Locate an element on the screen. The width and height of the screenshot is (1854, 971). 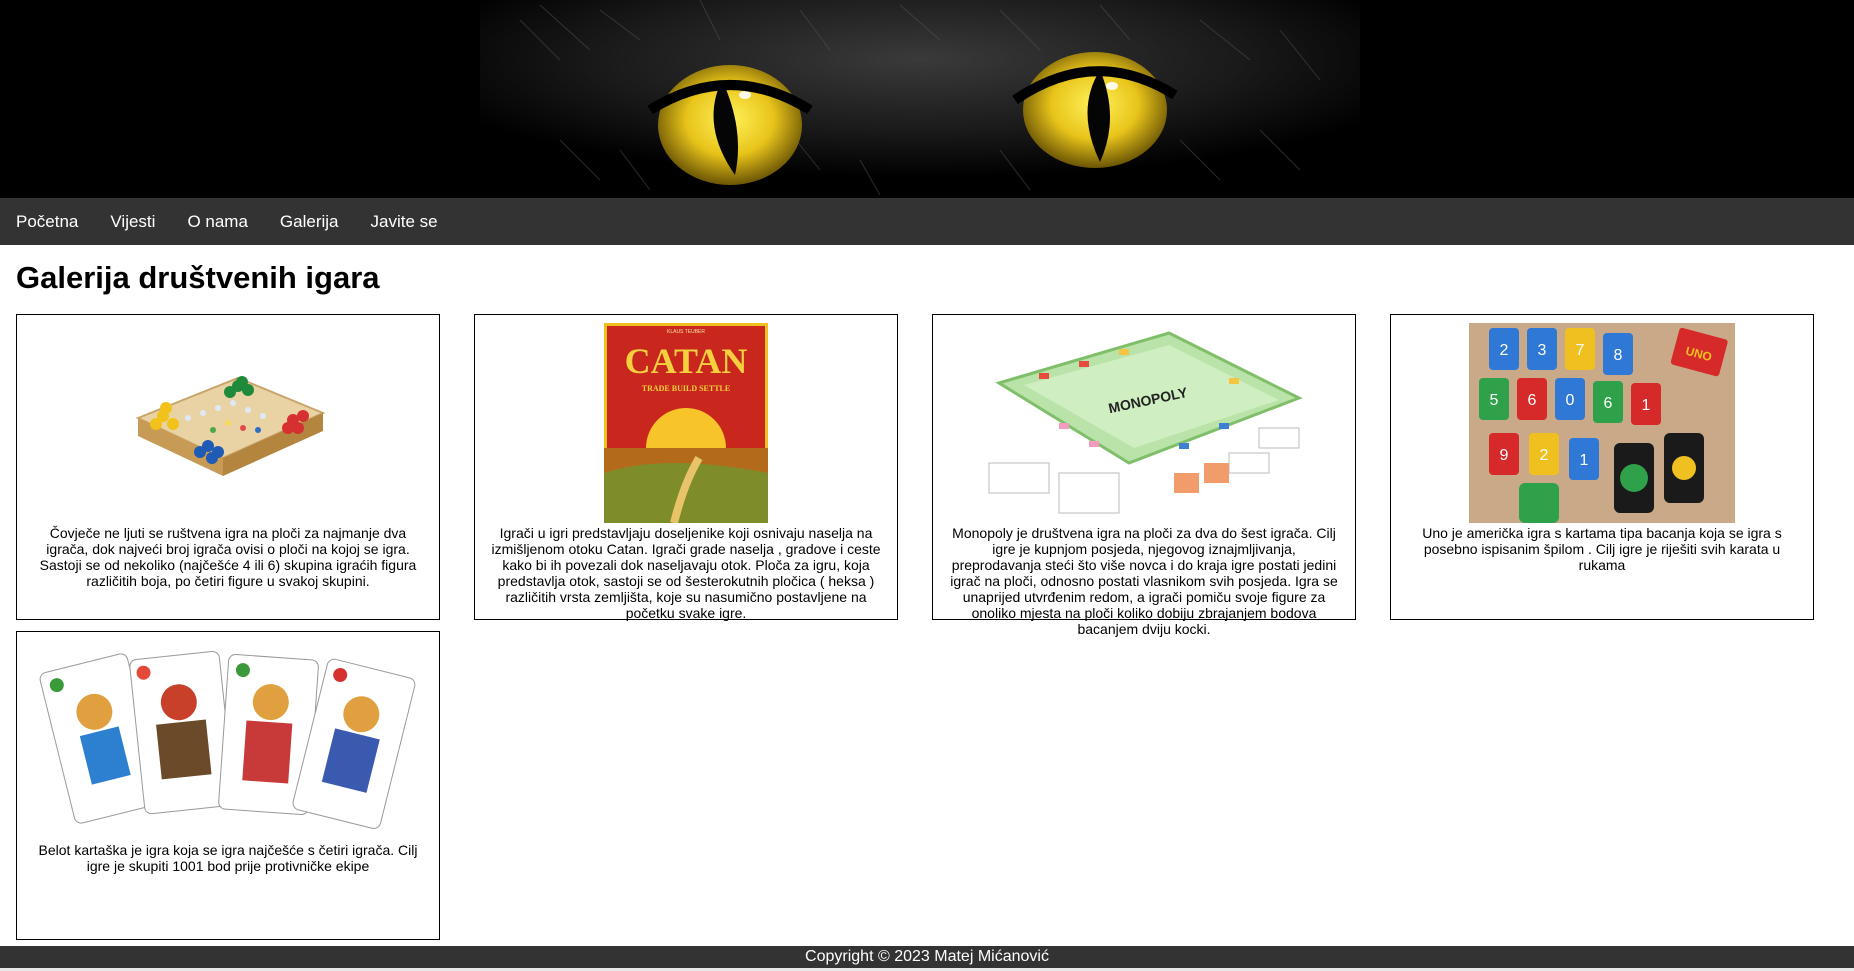
catan-box-image: KLAUS TEUBER CATAN TRADE BUILD SETTLE is located at coordinates (686, 423).